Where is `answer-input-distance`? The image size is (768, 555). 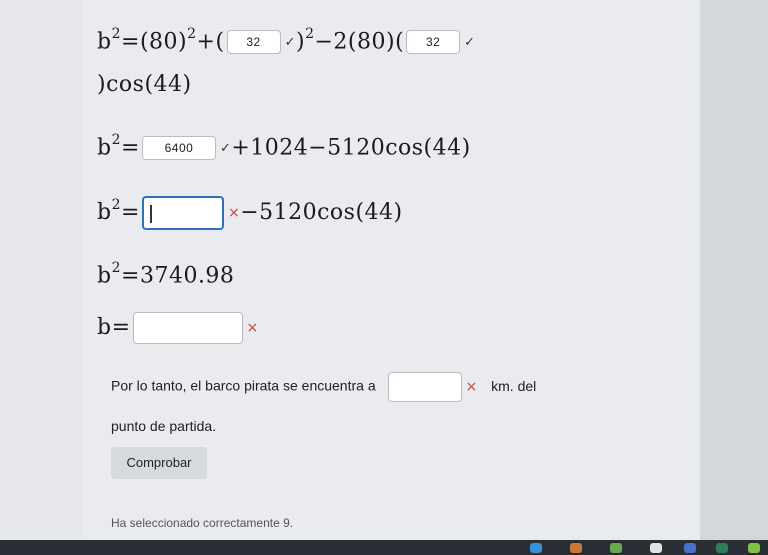 answer-input-distance is located at coordinates (424, 387).